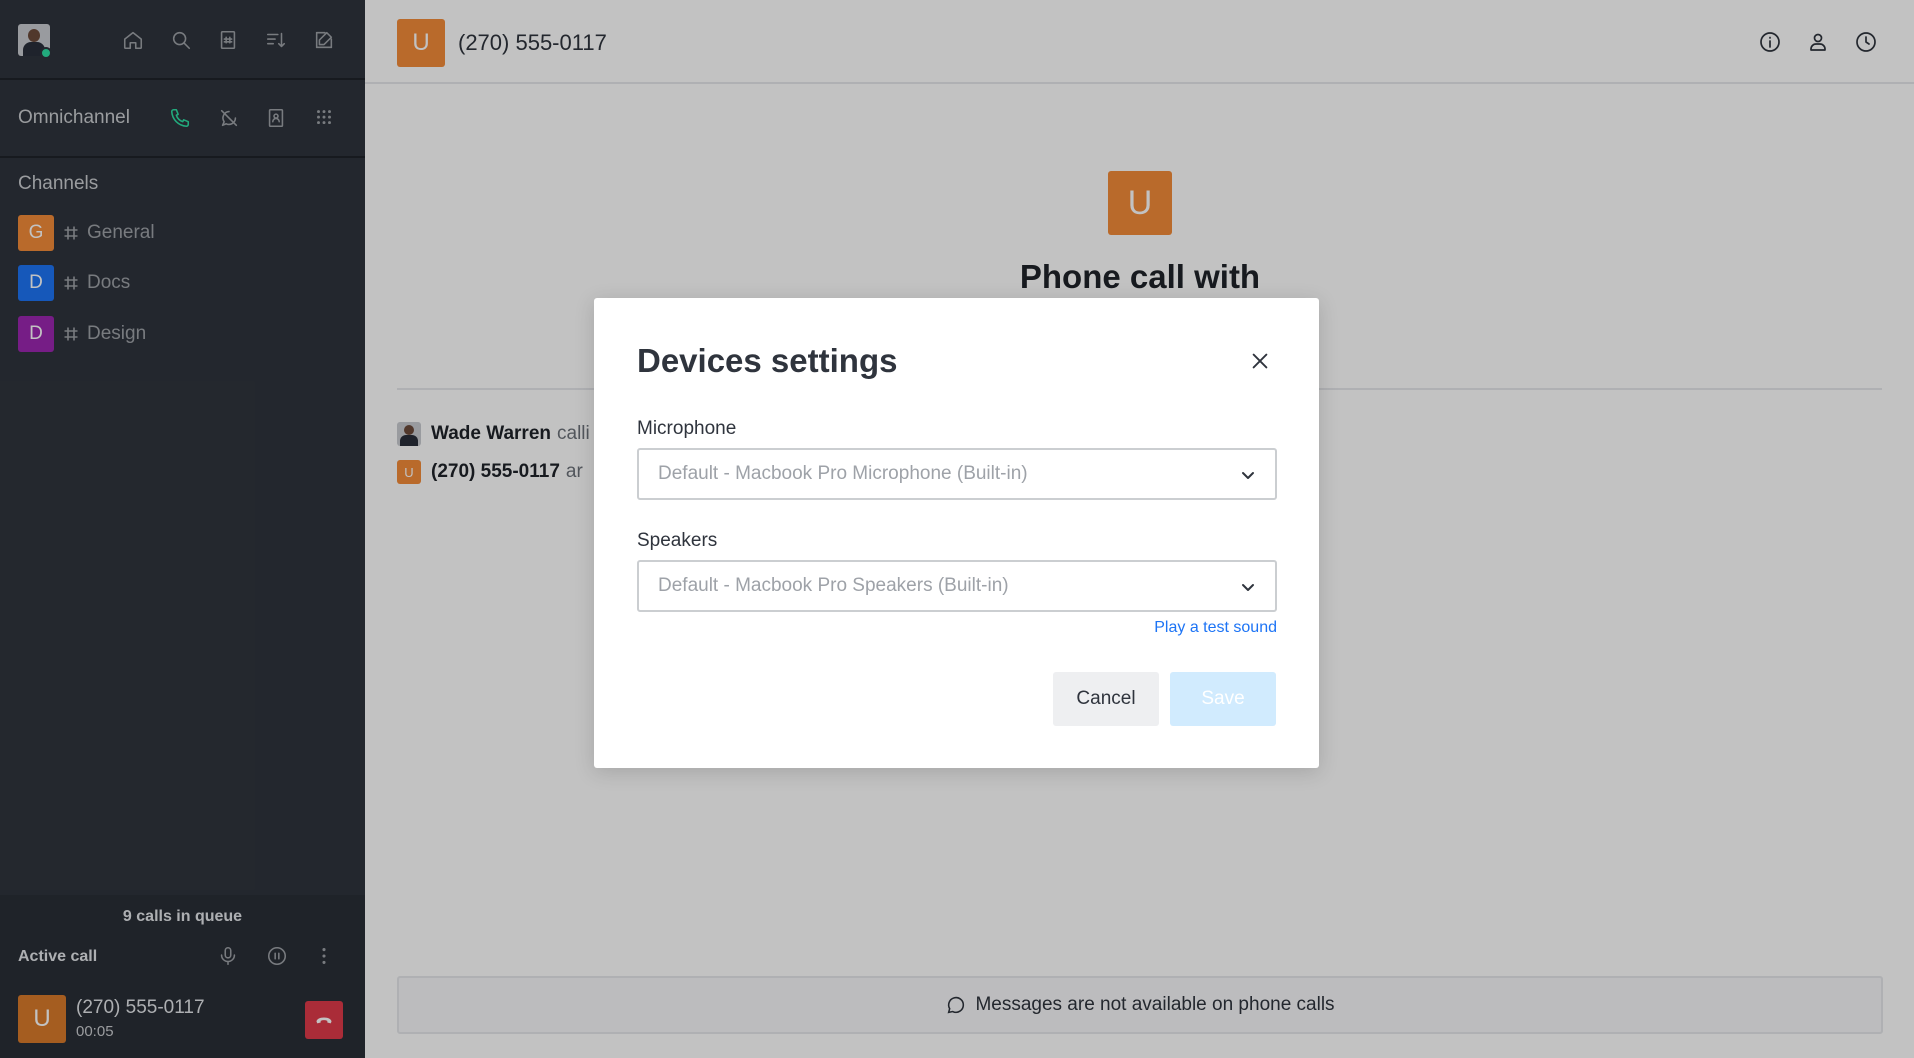 The width and height of the screenshot is (1914, 1058). Describe the element at coordinates (677, 540) in the screenshot. I see `speakers-label: Speakers` at that location.